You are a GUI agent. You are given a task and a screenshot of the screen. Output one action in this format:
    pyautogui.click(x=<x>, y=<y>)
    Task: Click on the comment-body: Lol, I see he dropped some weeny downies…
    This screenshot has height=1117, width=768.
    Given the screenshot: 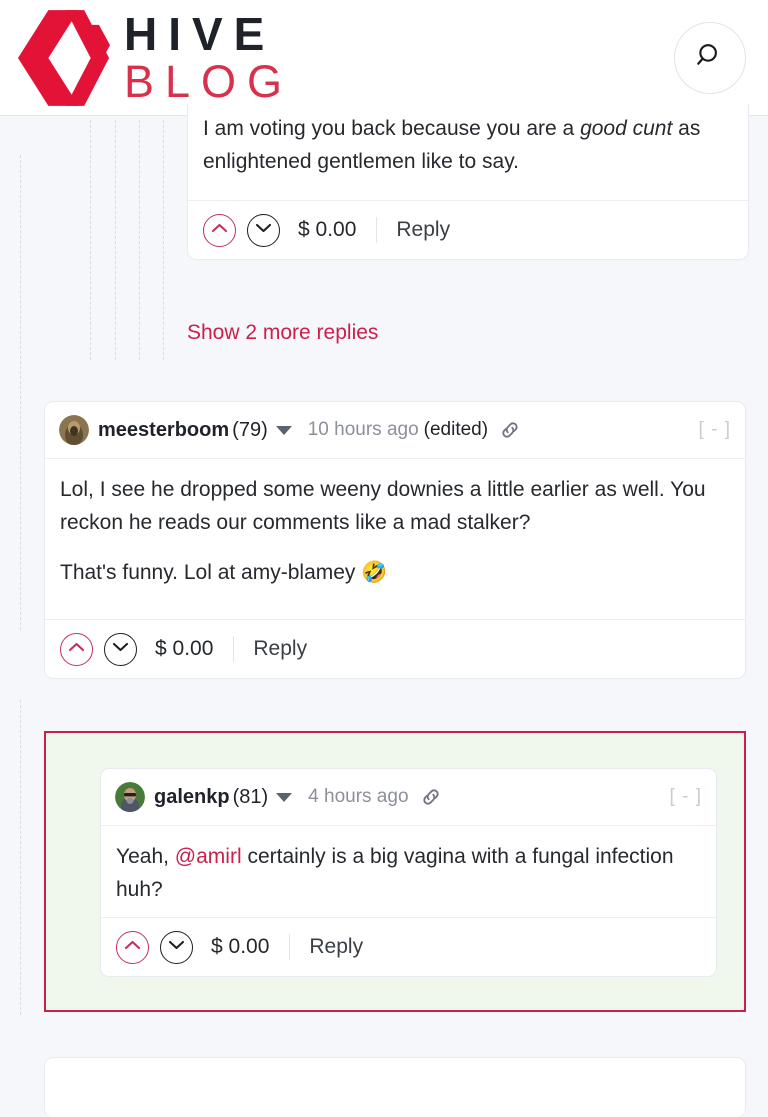 What is the action you would take?
    pyautogui.click(x=395, y=532)
    